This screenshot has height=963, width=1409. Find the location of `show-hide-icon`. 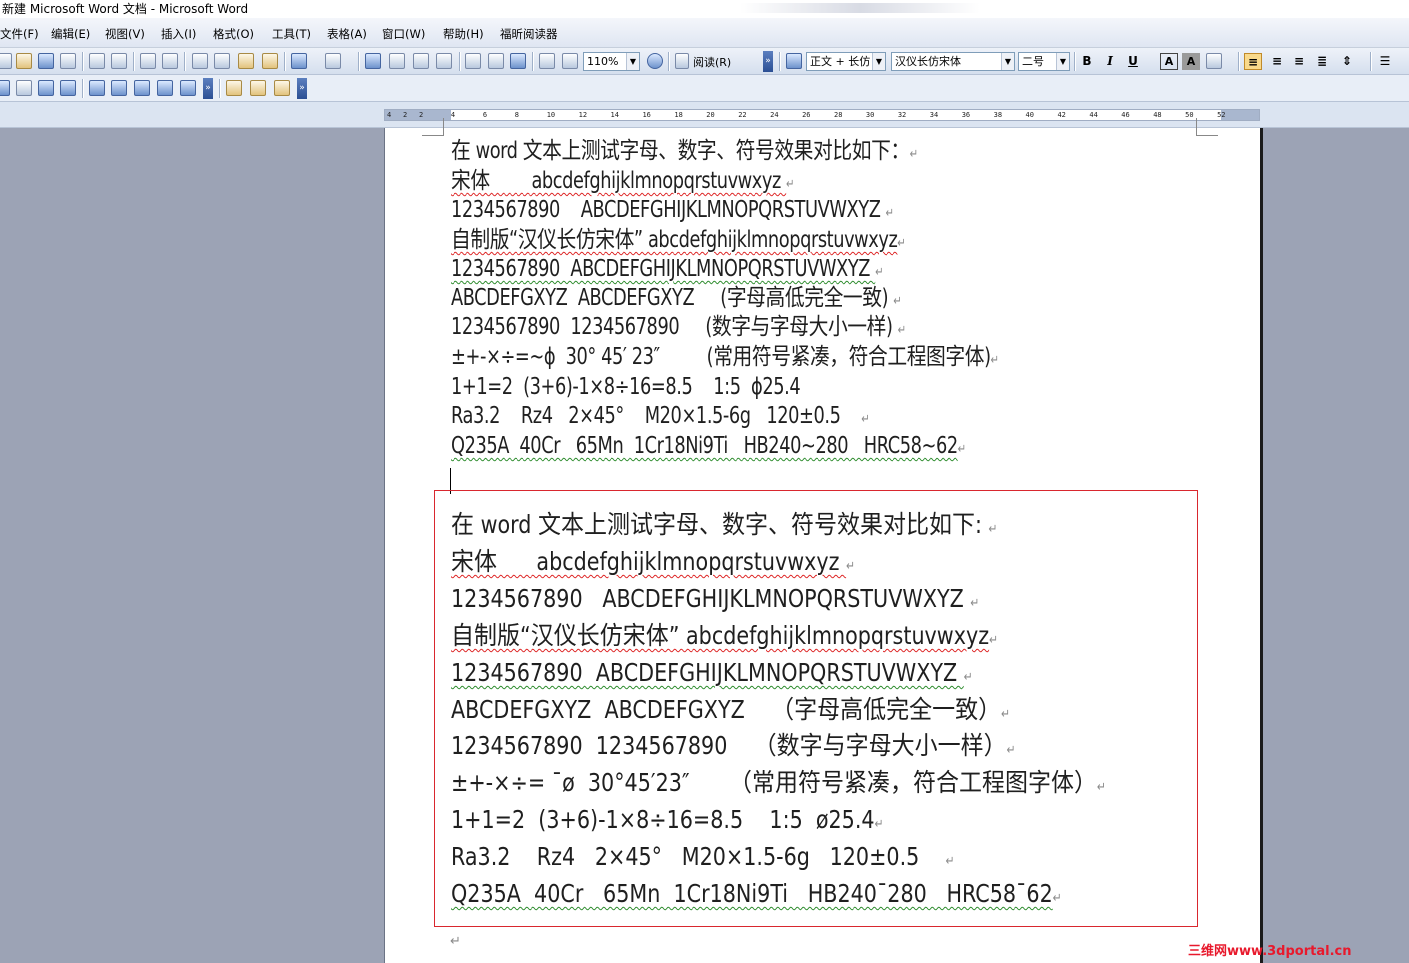

show-hide-icon is located at coordinates (547, 61).